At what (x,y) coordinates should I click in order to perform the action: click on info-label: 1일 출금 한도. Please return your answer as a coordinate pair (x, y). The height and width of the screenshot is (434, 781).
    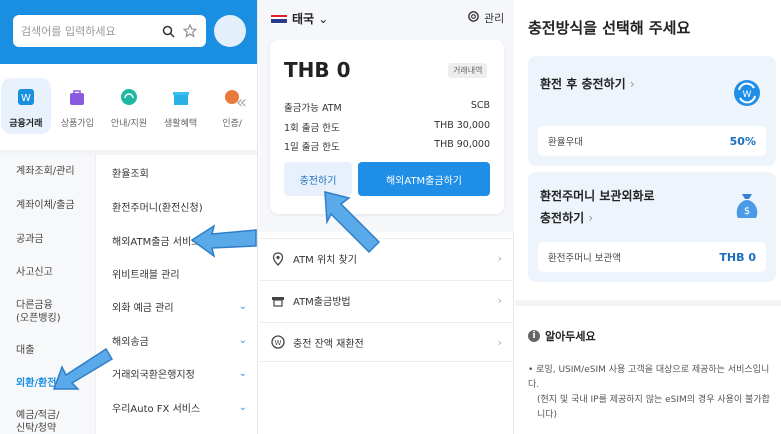
    Looking at the image, I should click on (312, 147).